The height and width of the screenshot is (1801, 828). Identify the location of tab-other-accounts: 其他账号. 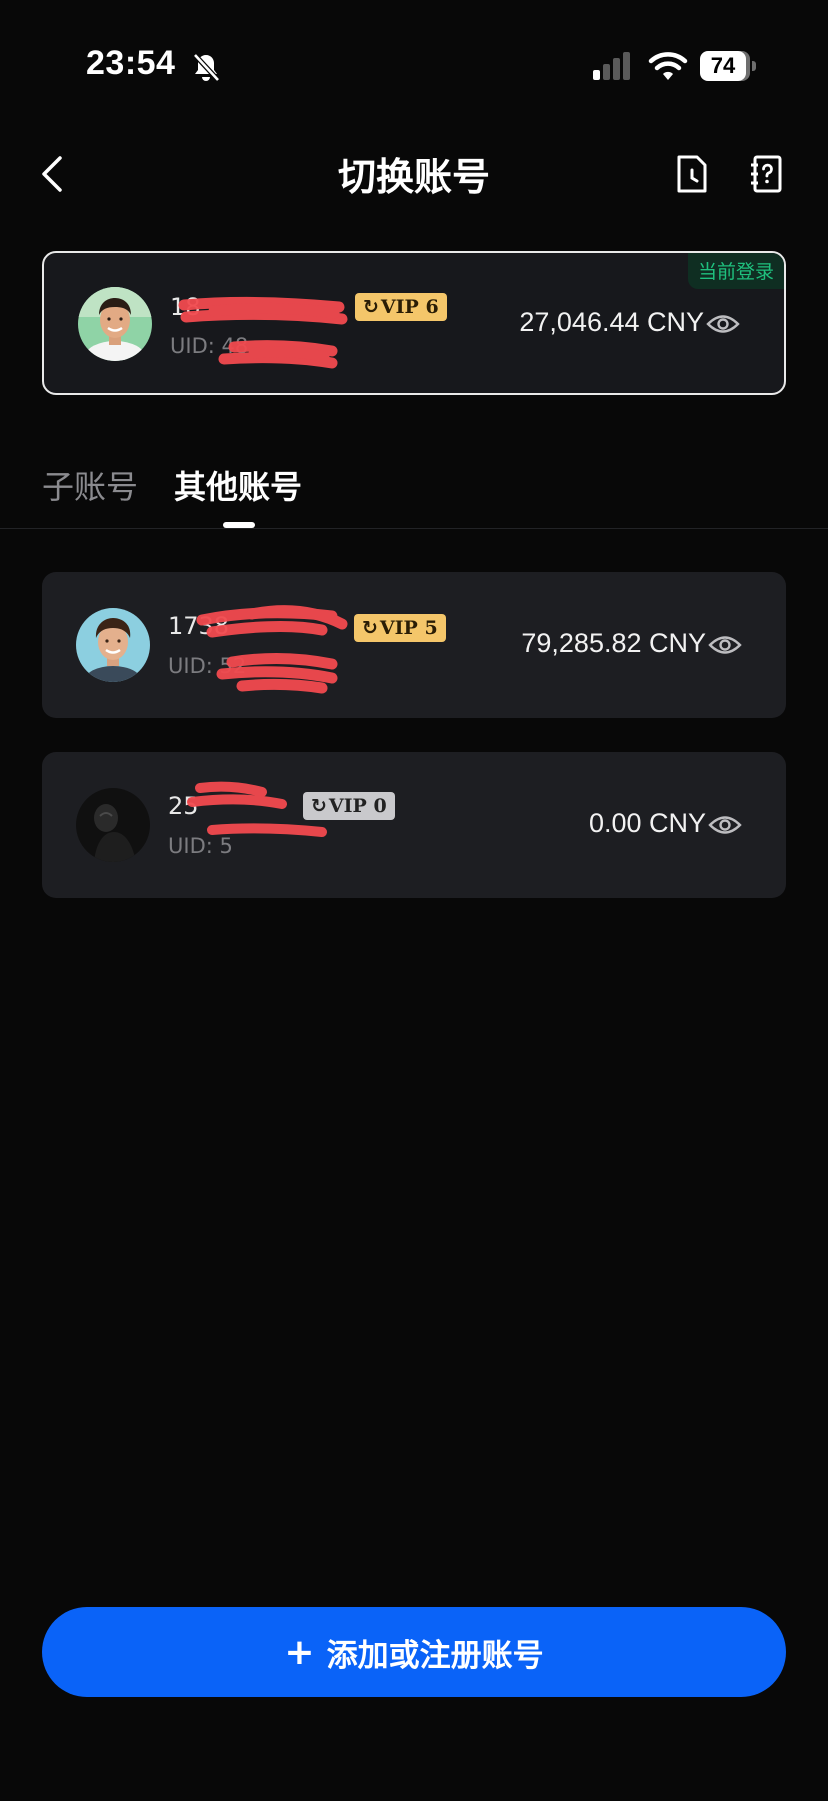
(238, 485).